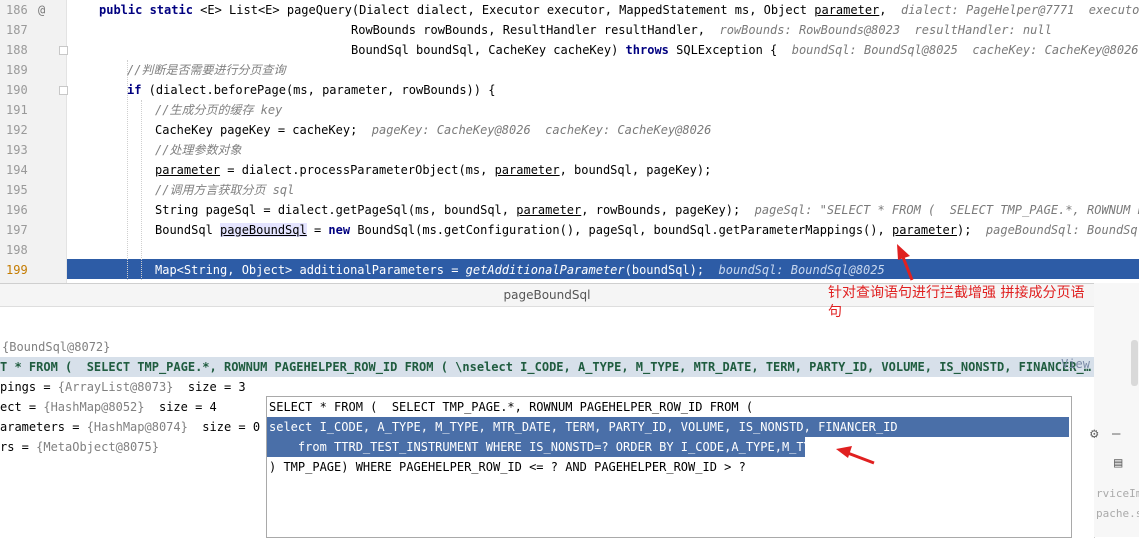 The width and height of the screenshot is (1139, 538). I want to click on inline-debug-value: pageBoundSql: BoundSql@80, so click(1062, 230).